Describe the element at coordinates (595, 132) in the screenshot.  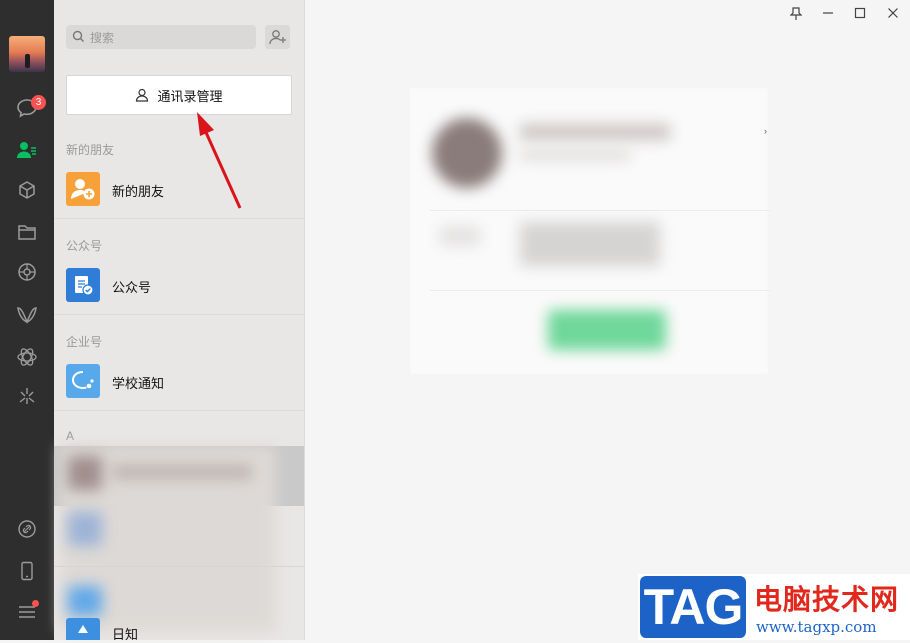
I see `blurred-detail-name` at that location.